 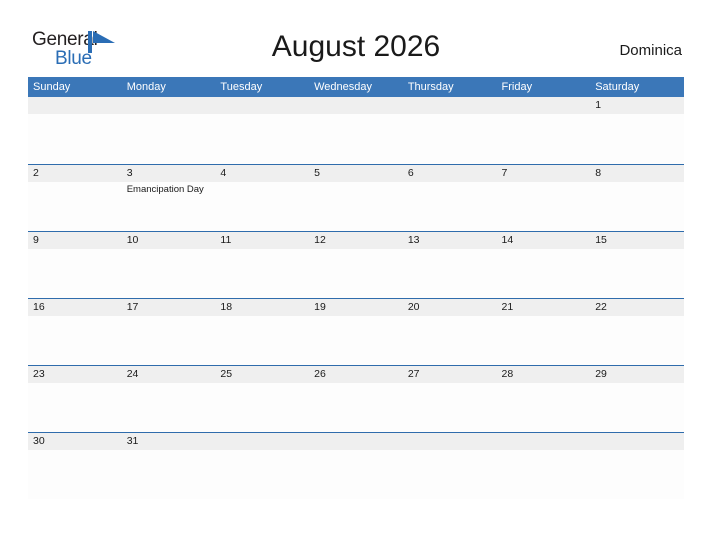 What do you see at coordinates (262, 398) in the screenshot?
I see `day-cell-25: 25` at bounding box center [262, 398].